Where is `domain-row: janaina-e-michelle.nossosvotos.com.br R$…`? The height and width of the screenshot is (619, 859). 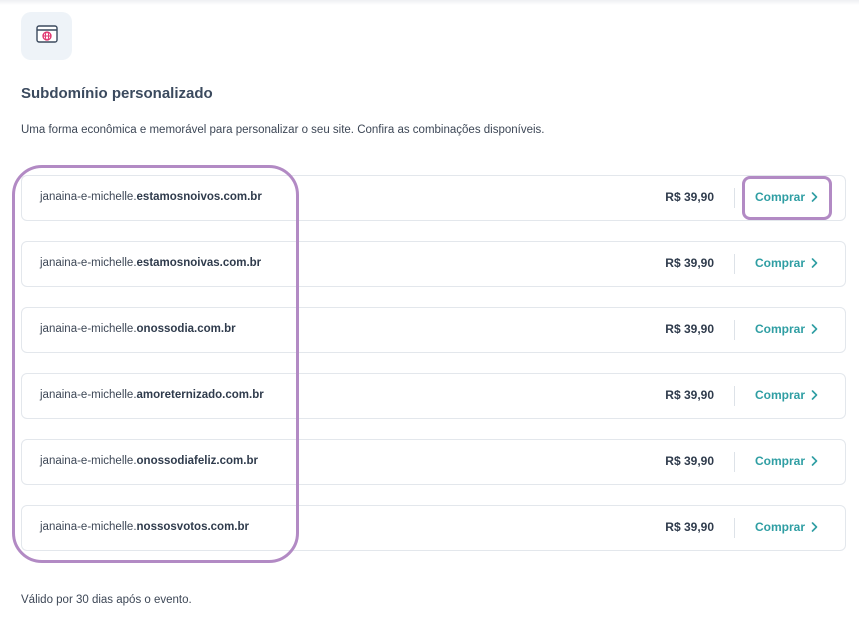
domain-row: janaina-e-michelle.nossosvotos.com.br R$… is located at coordinates (433, 528).